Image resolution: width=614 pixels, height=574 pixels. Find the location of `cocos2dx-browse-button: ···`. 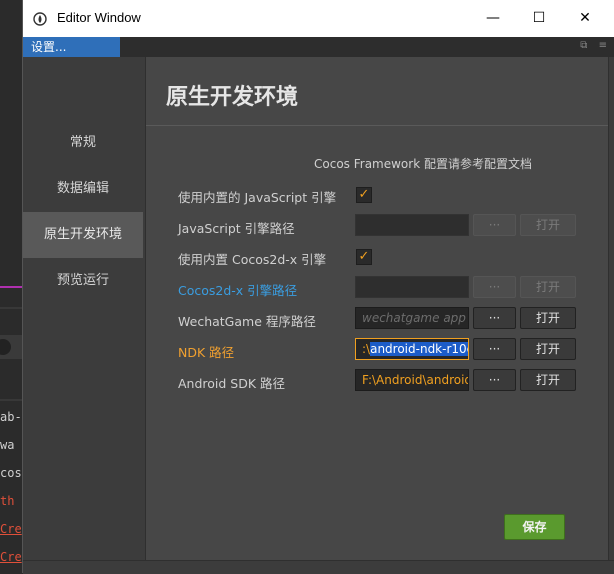

cocos2dx-browse-button: ··· is located at coordinates (494, 287).